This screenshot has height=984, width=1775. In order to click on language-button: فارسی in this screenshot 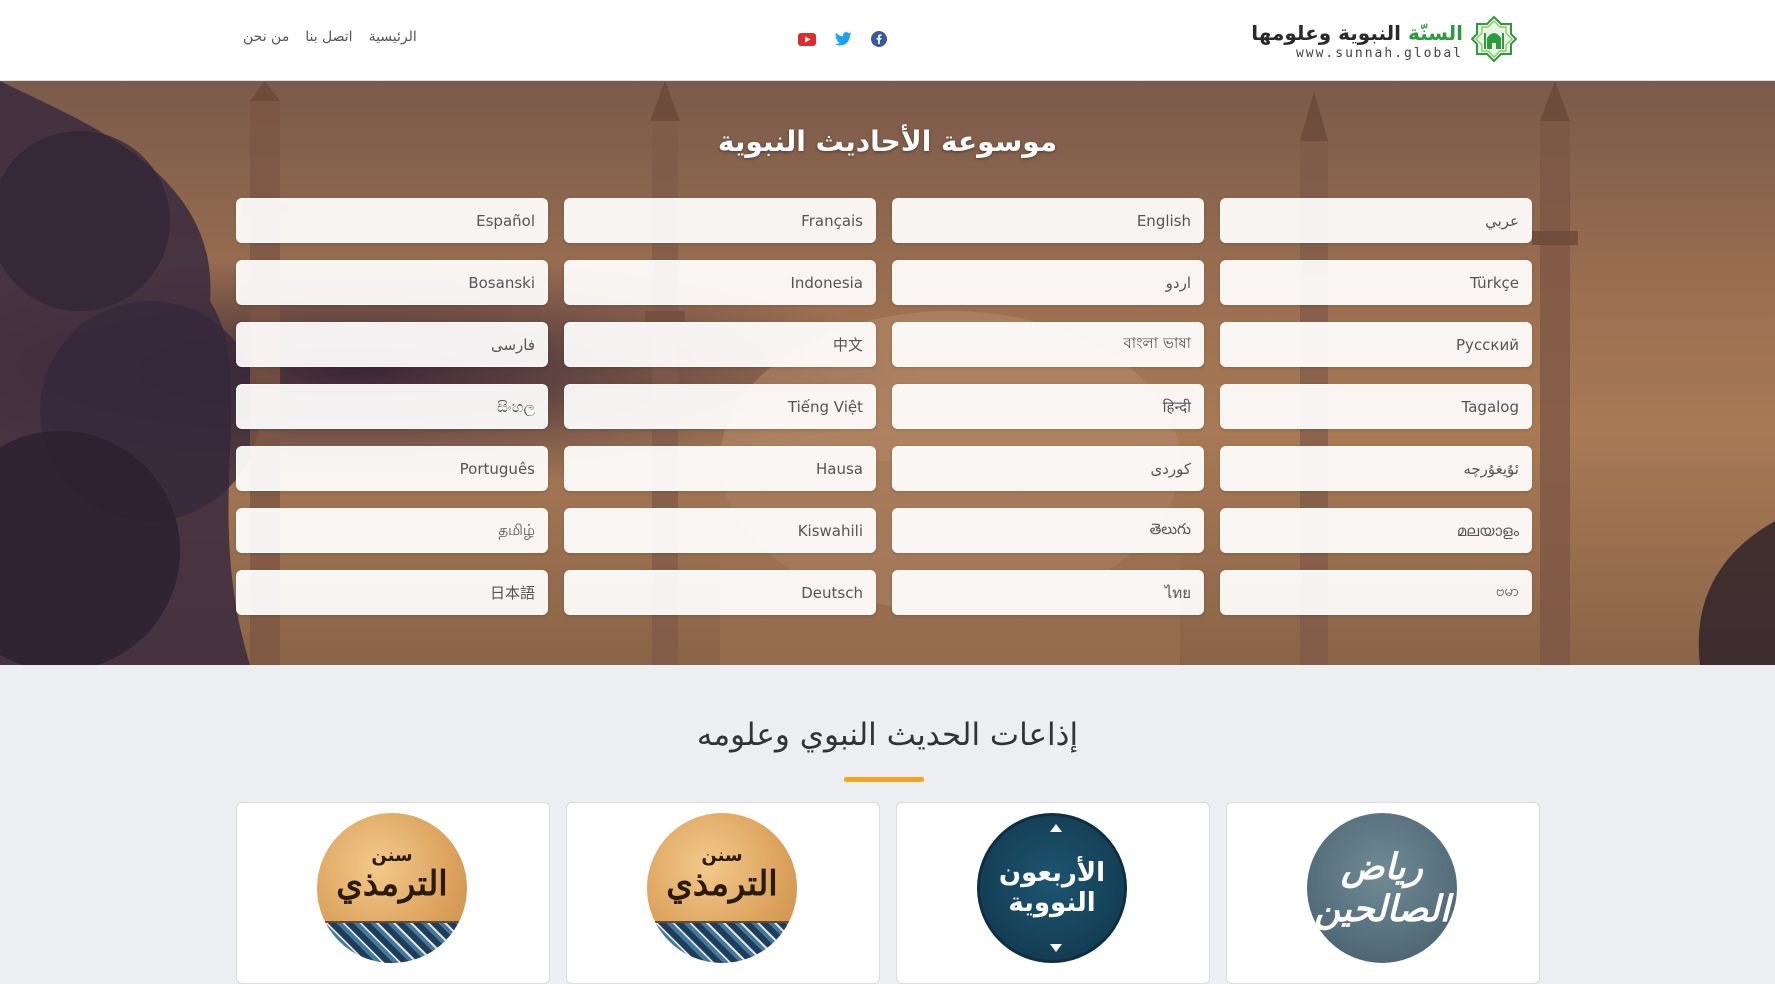, I will do `click(392, 344)`.